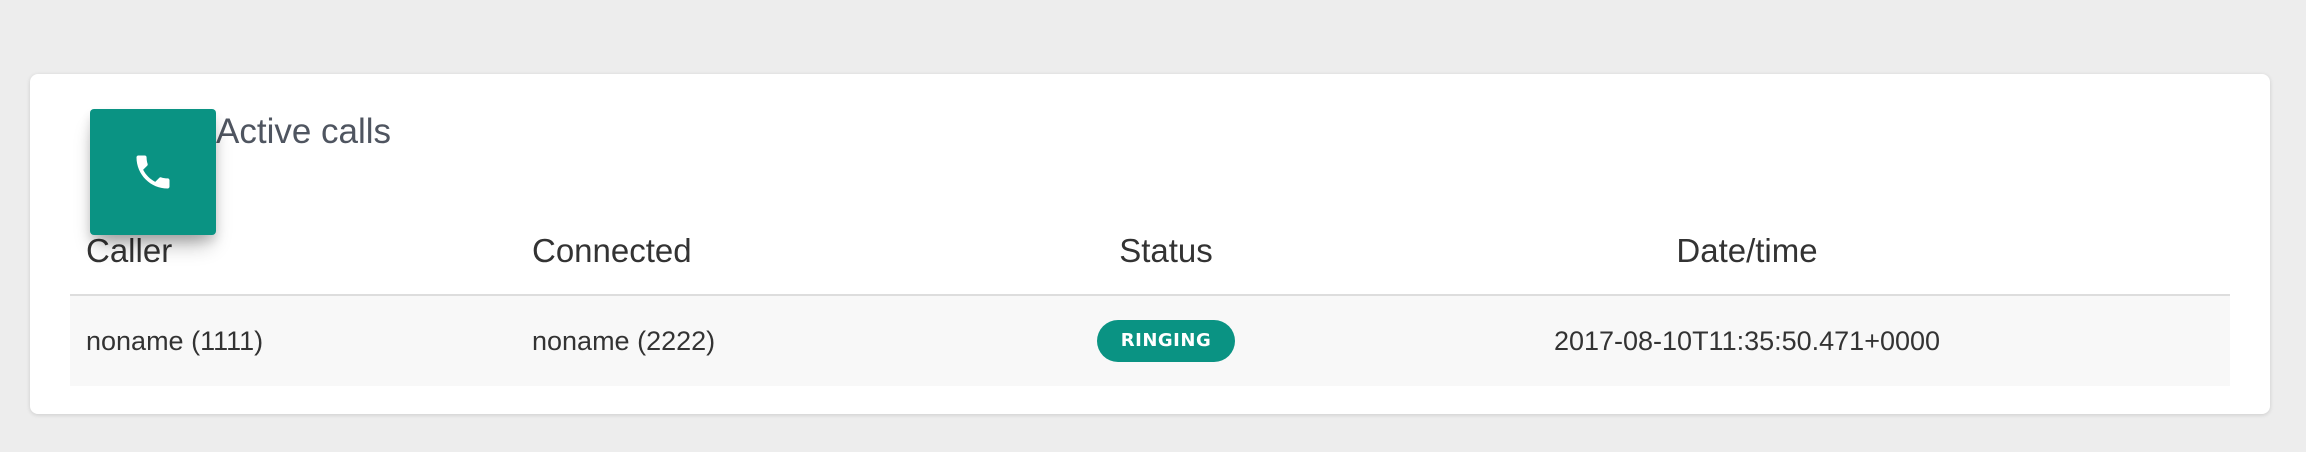  Describe the element at coordinates (1747, 340) in the screenshot. I see `cell-datetime: 2017-08-10T11:35:50.471+0000` at that location.